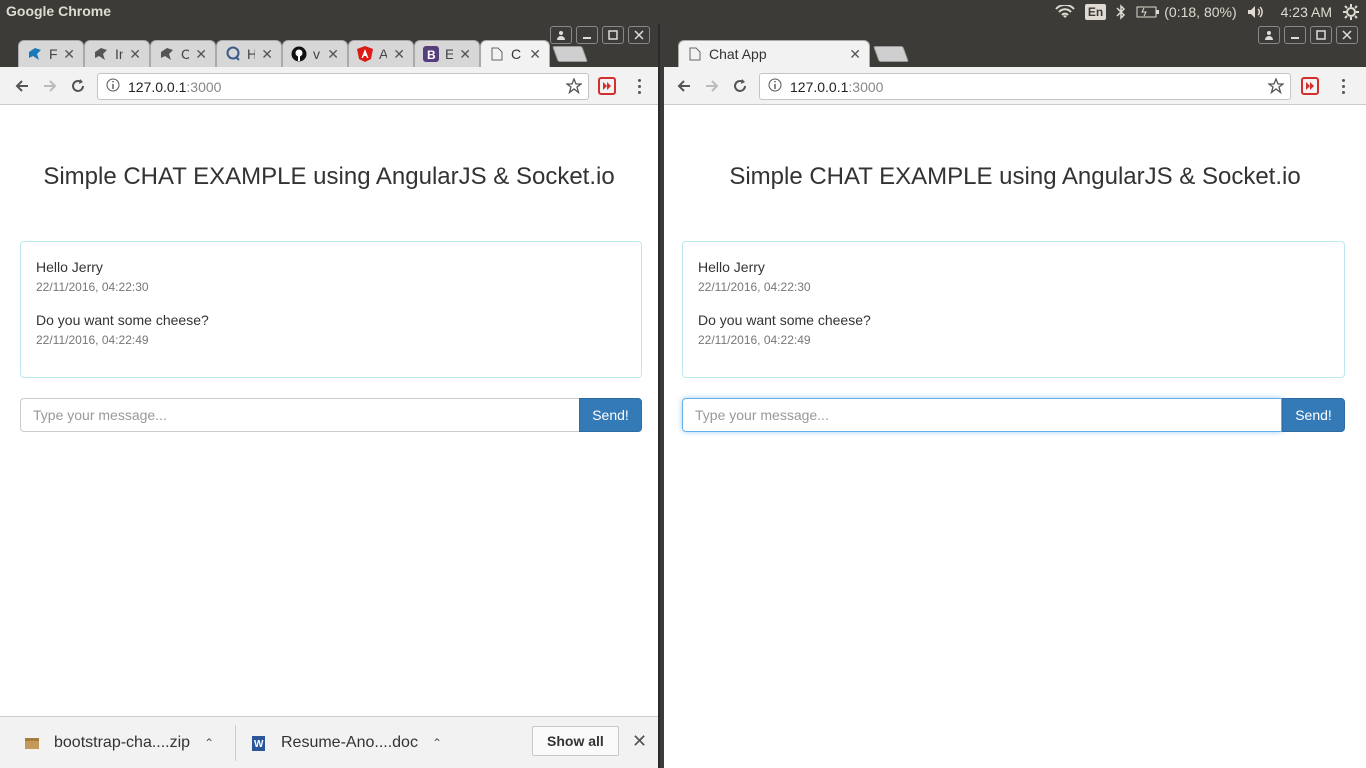  What do you see at coordinates (683, 12) in the screenshot?
I see `system-top-panel: Google Chrome En (0:18, 80%) 4:23 AM` at bounding box center [683, 12].